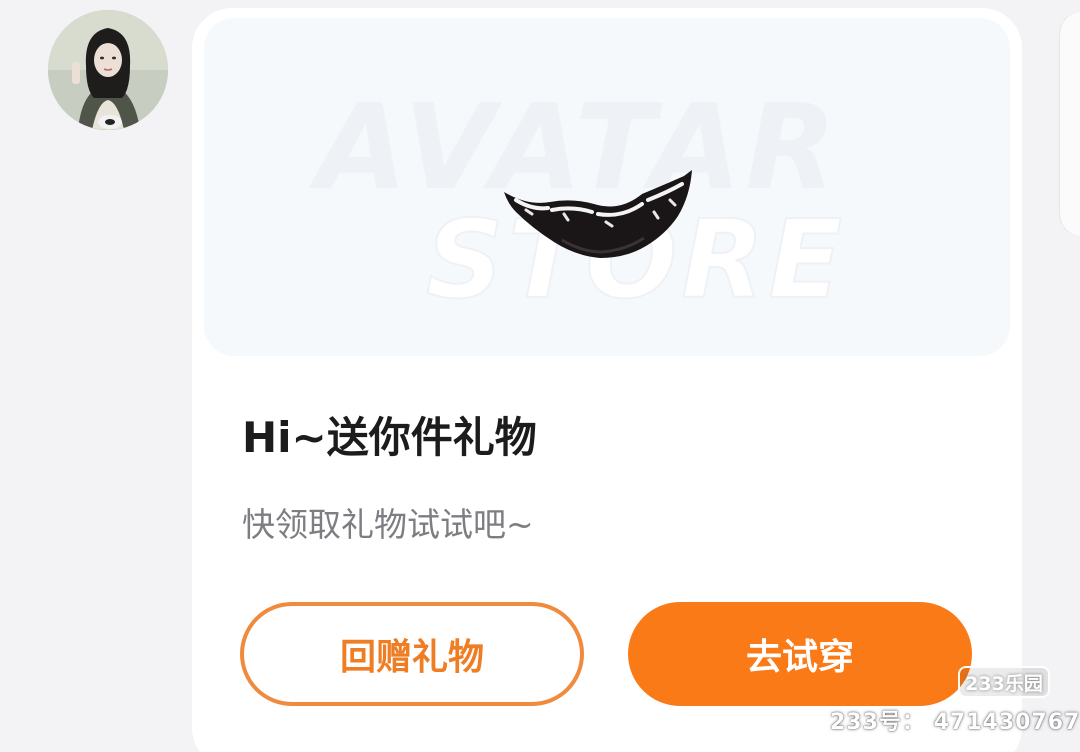 This screenshot has height=752, width=1080. What do you see at coordinates (1070, 124) in the screenshot?
I see `adjacent-card-edge` at bounding box center [1070, 124].